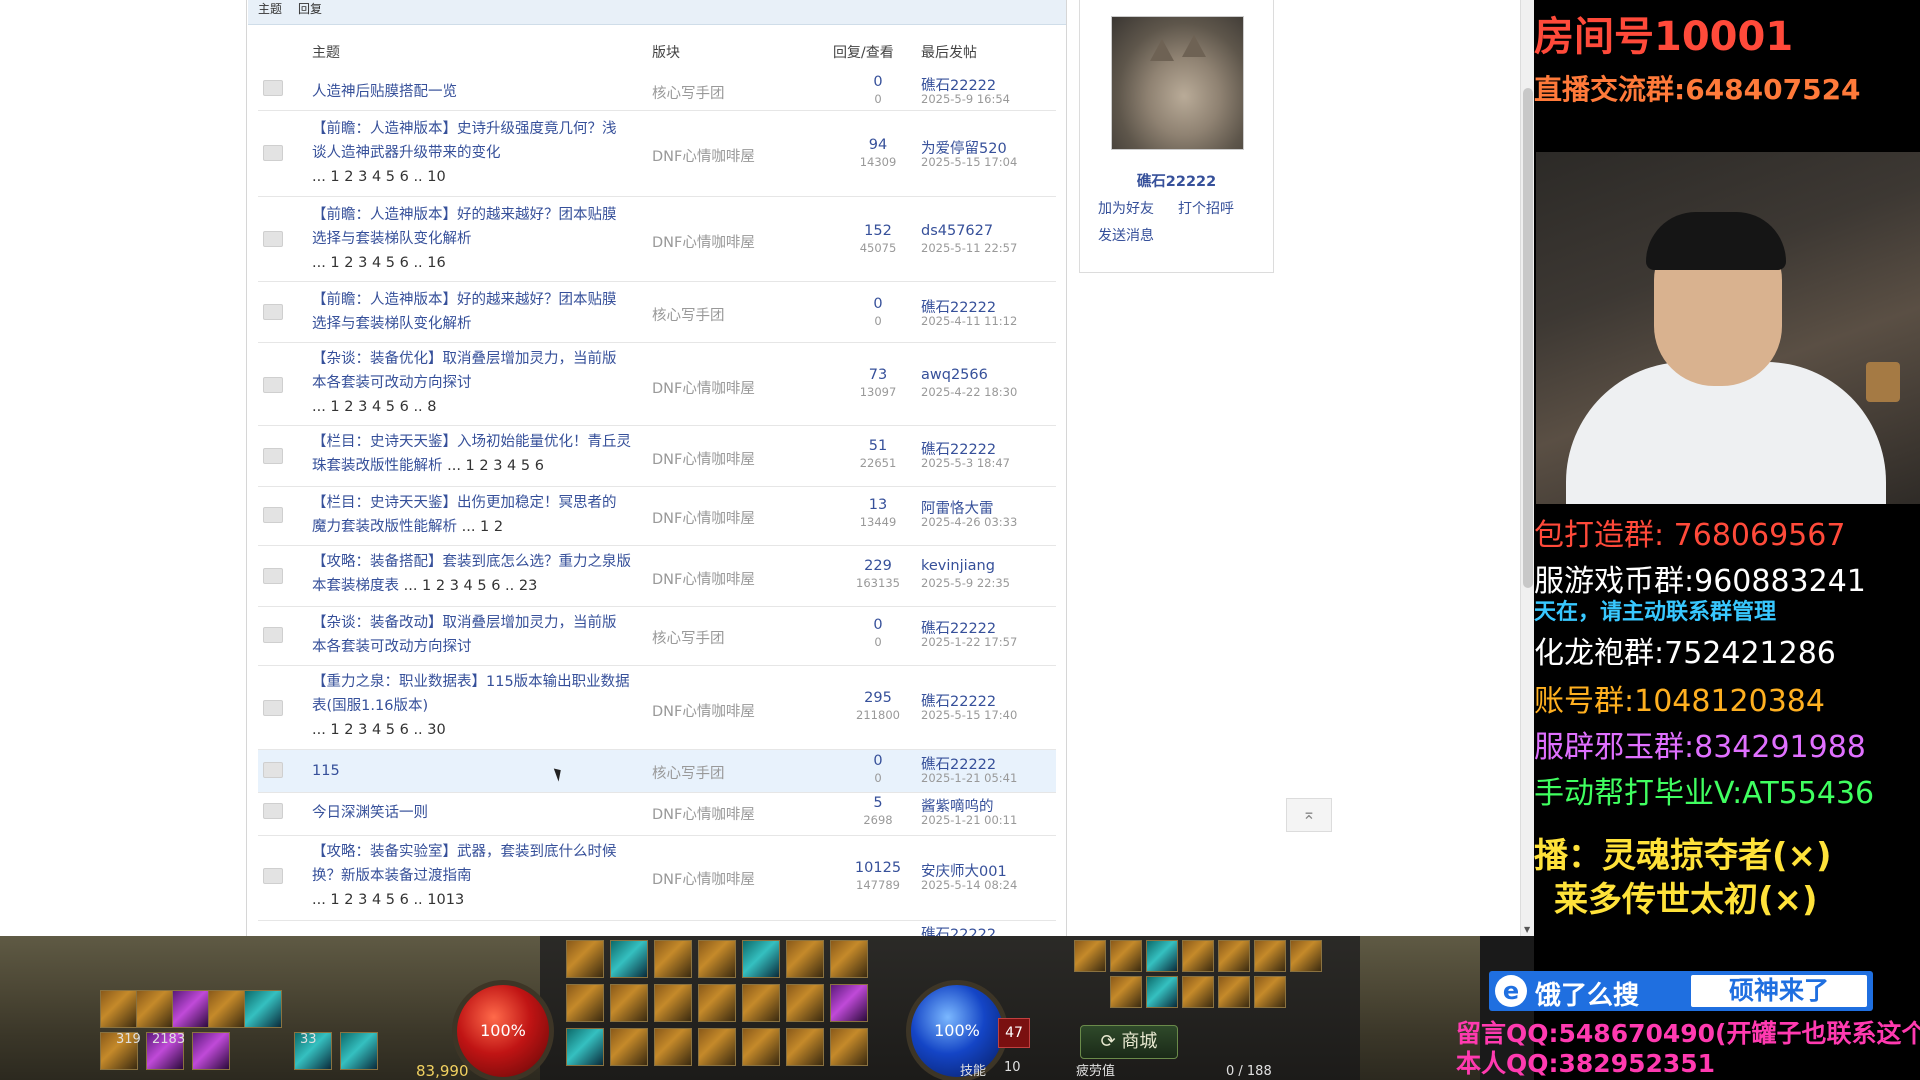 Image resolution: width=1920 pixels, height=1080 pixels. I want to click on thread-pages: ... 1 2, so click(483, 527).